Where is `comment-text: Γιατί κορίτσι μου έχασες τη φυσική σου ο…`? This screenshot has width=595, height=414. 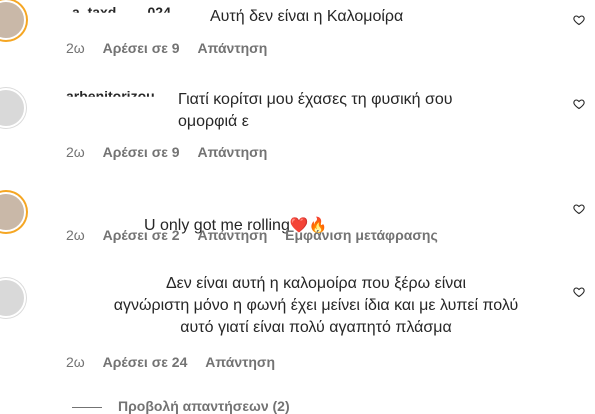 comment-text: Γιατί κορίτσι μου έχασες τη φυσική σου ο… is located at coordinates (315, 110).